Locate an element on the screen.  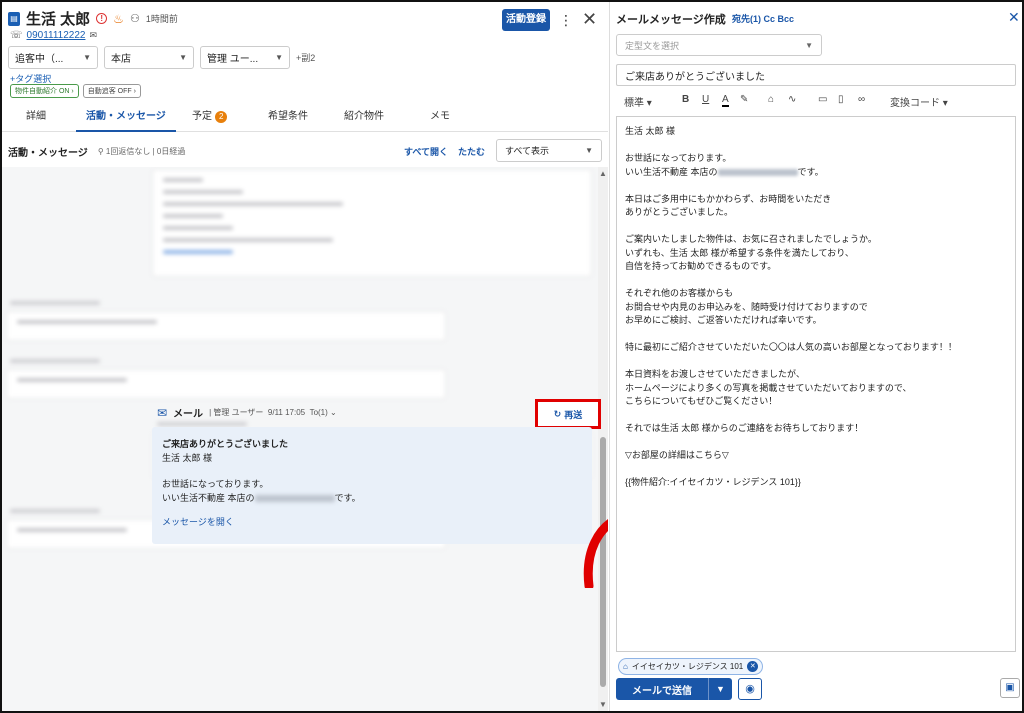
resend-label: 再送 is located at coordinates (573, 414).